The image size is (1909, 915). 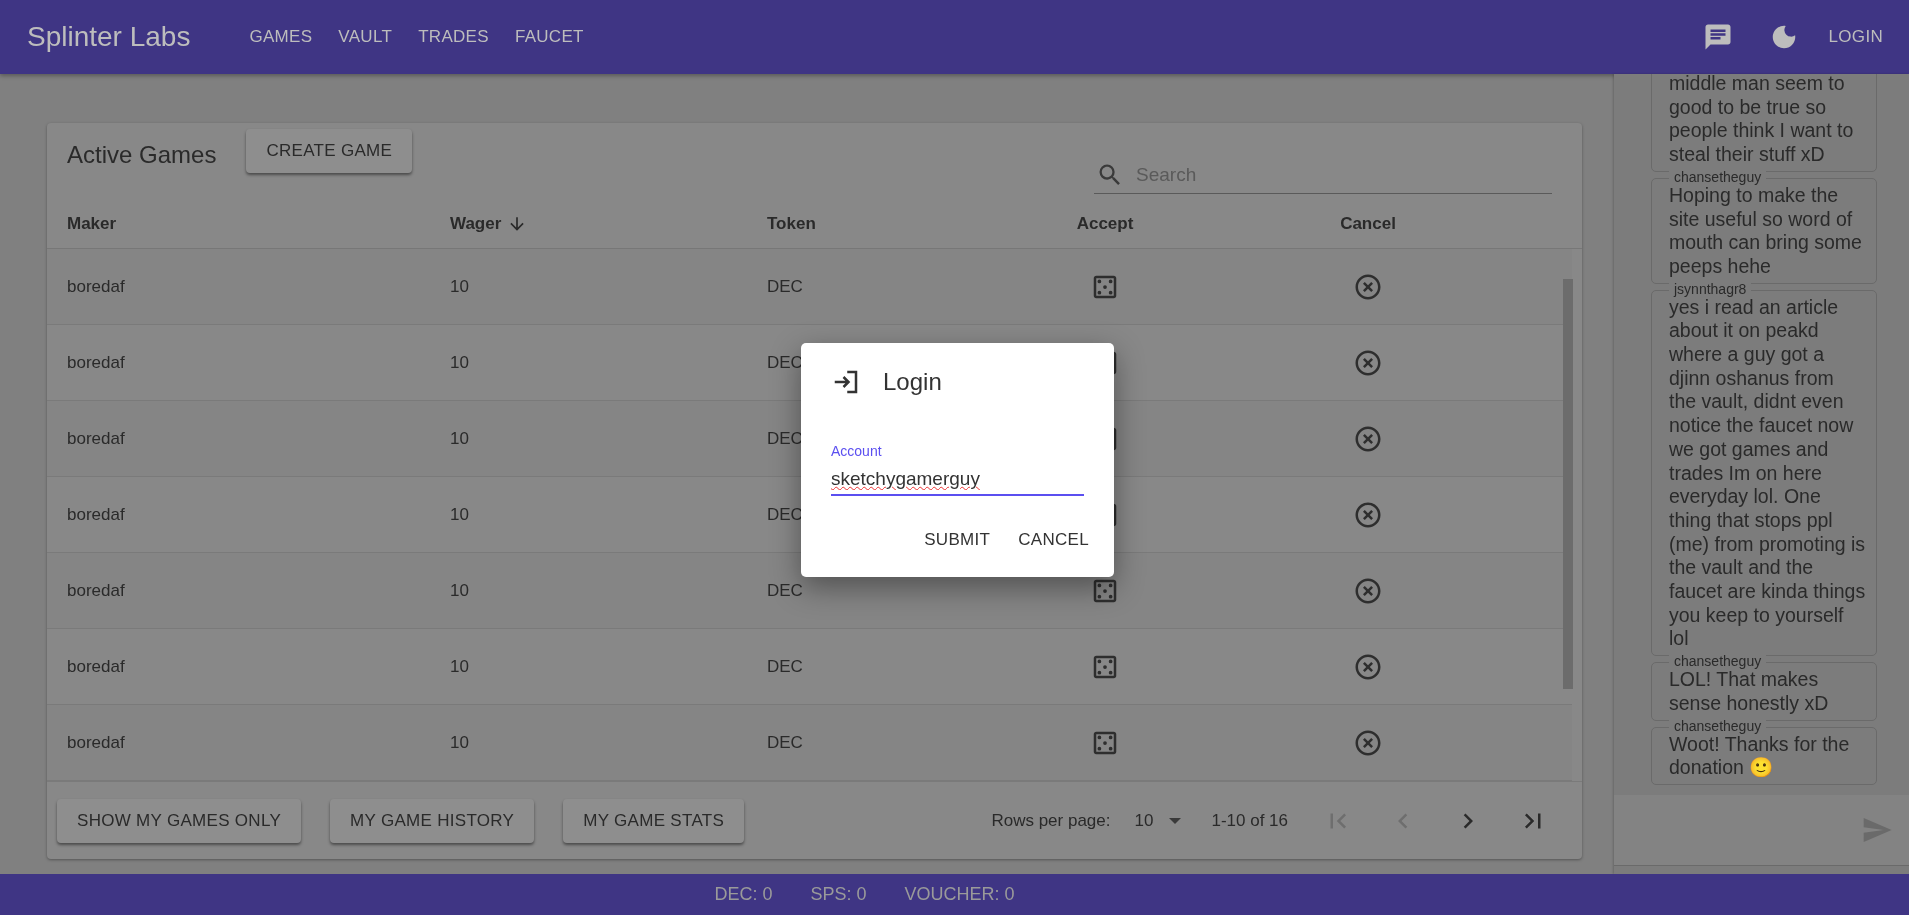 What do you see at coordinates (1761, 830) in the screenshot?
I see `message-input` at bounding box center [1761, 830].